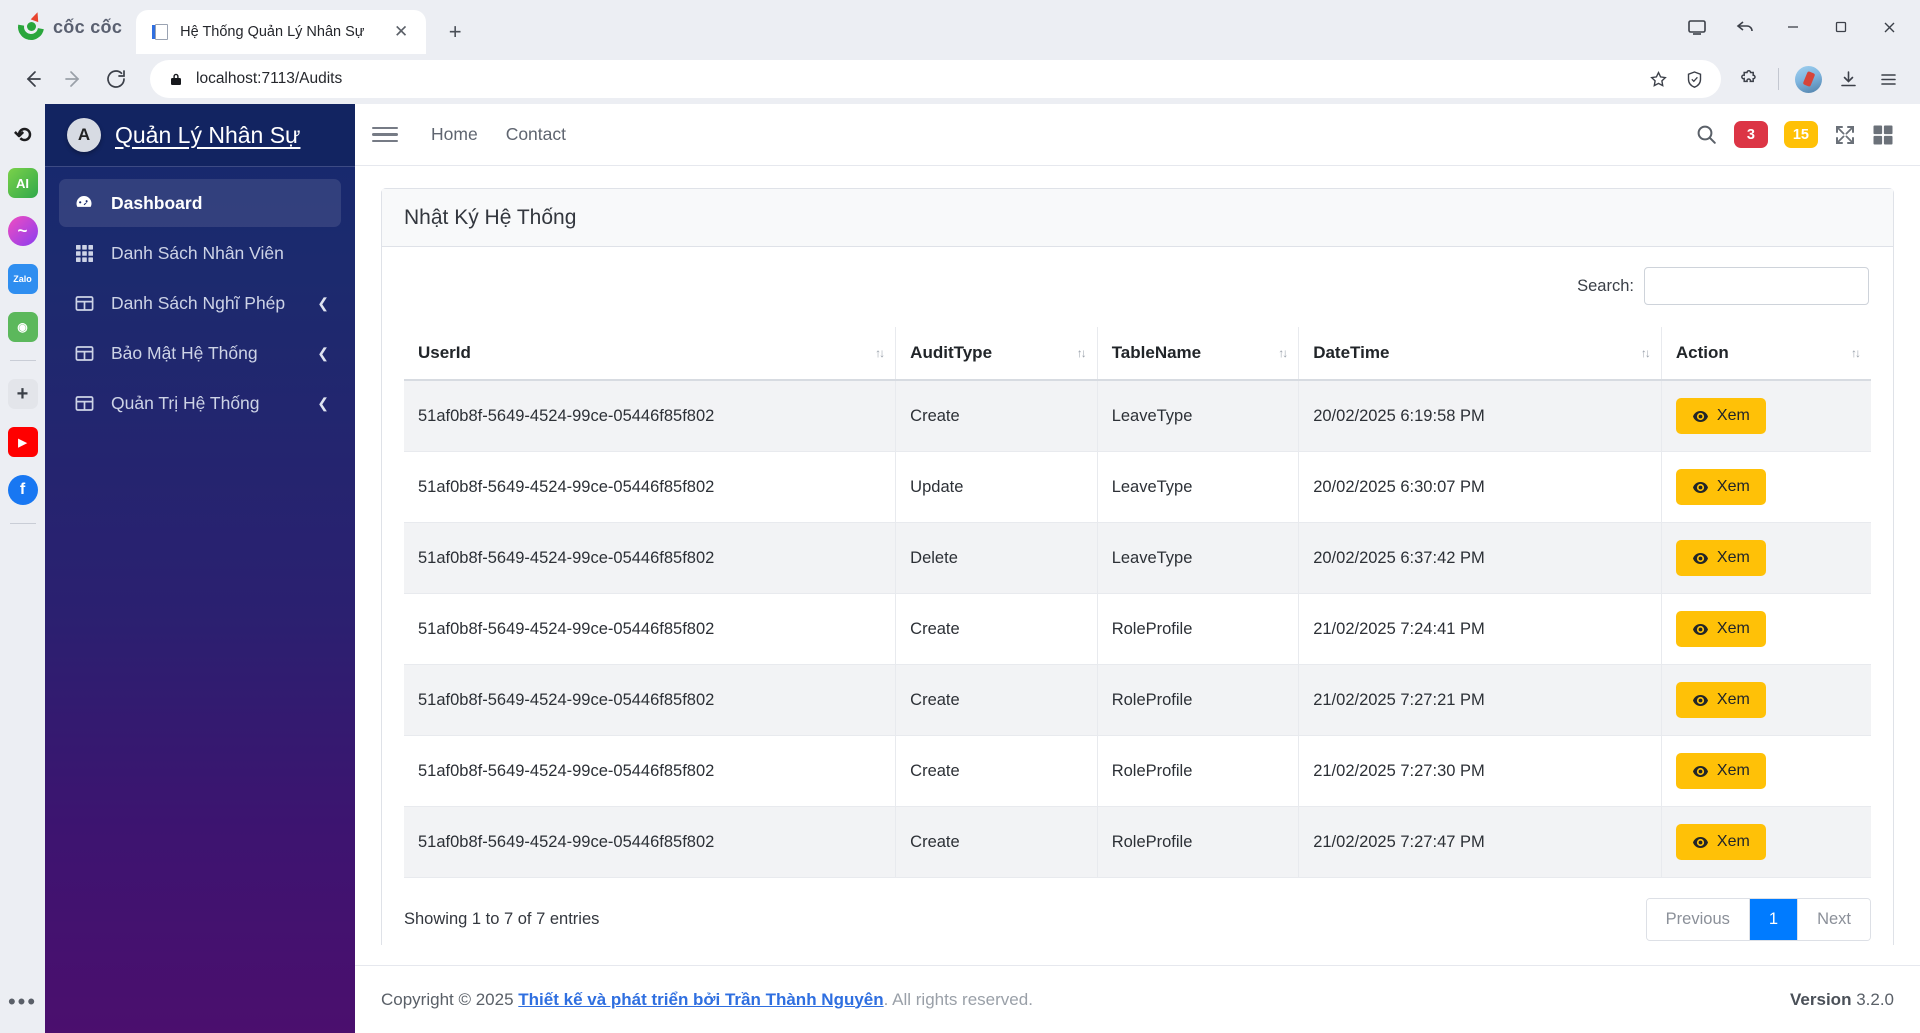 Image resolution: width=1920 pixels, height=1033 pixels. What do you see at coordinates (1480, 416) in the screenshot?
I see `cell-datetime: 20/02/2025 6:19:58 PM` at bounding box center [1480, 416].